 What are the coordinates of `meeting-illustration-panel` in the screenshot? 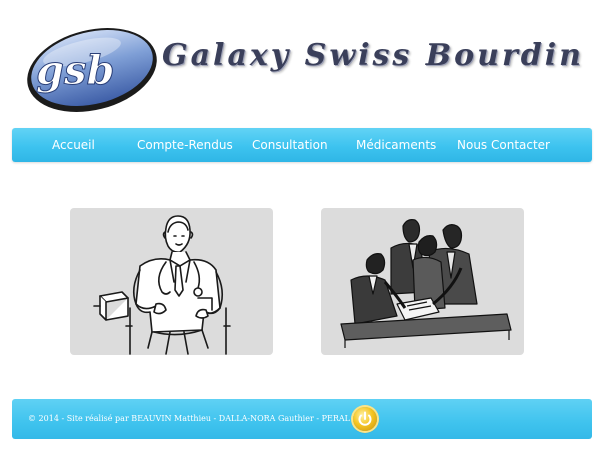 It's located at (422, 281).